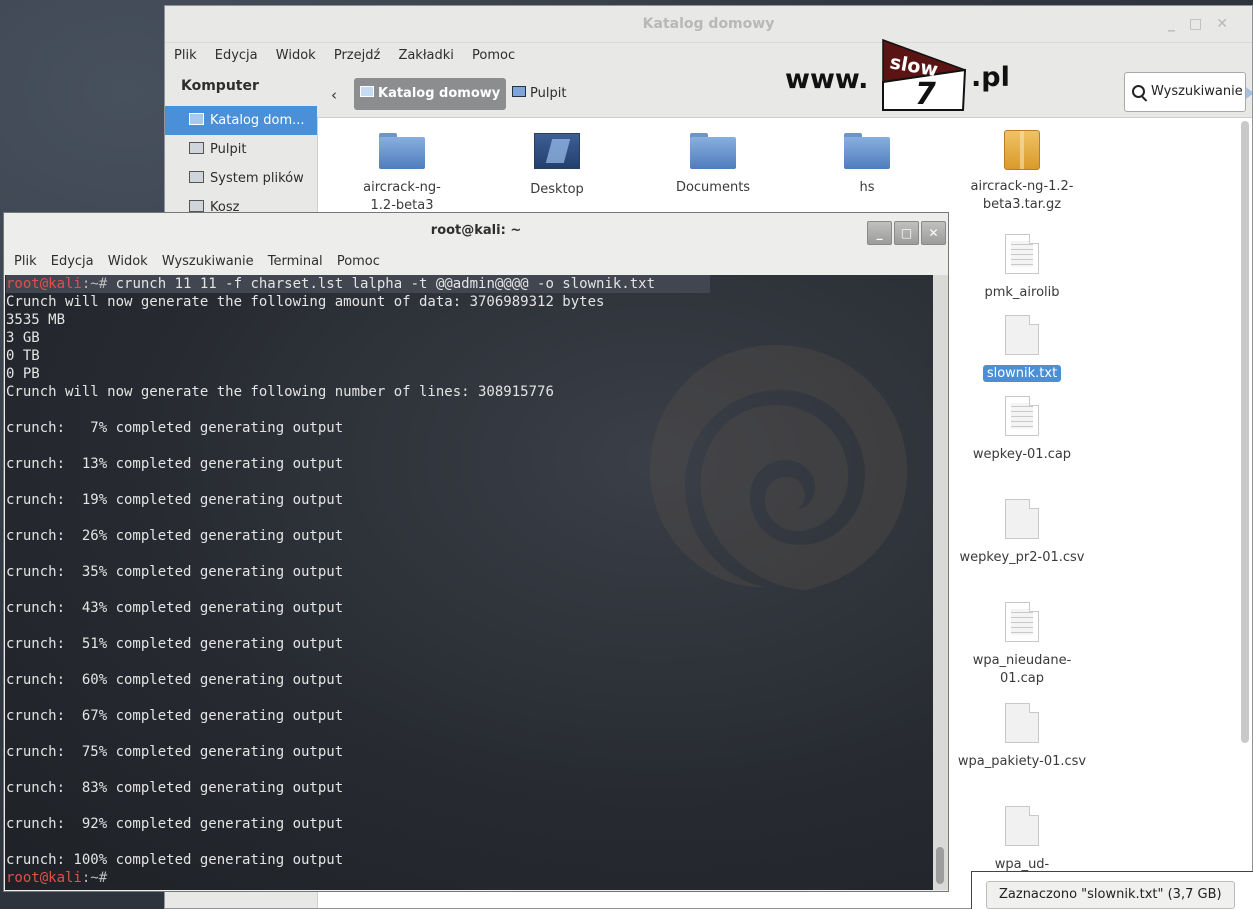  Describe the element at coordinates (72, 261) in the screenshot. I see `terminal-menu-edycja: Edycja` at that location.